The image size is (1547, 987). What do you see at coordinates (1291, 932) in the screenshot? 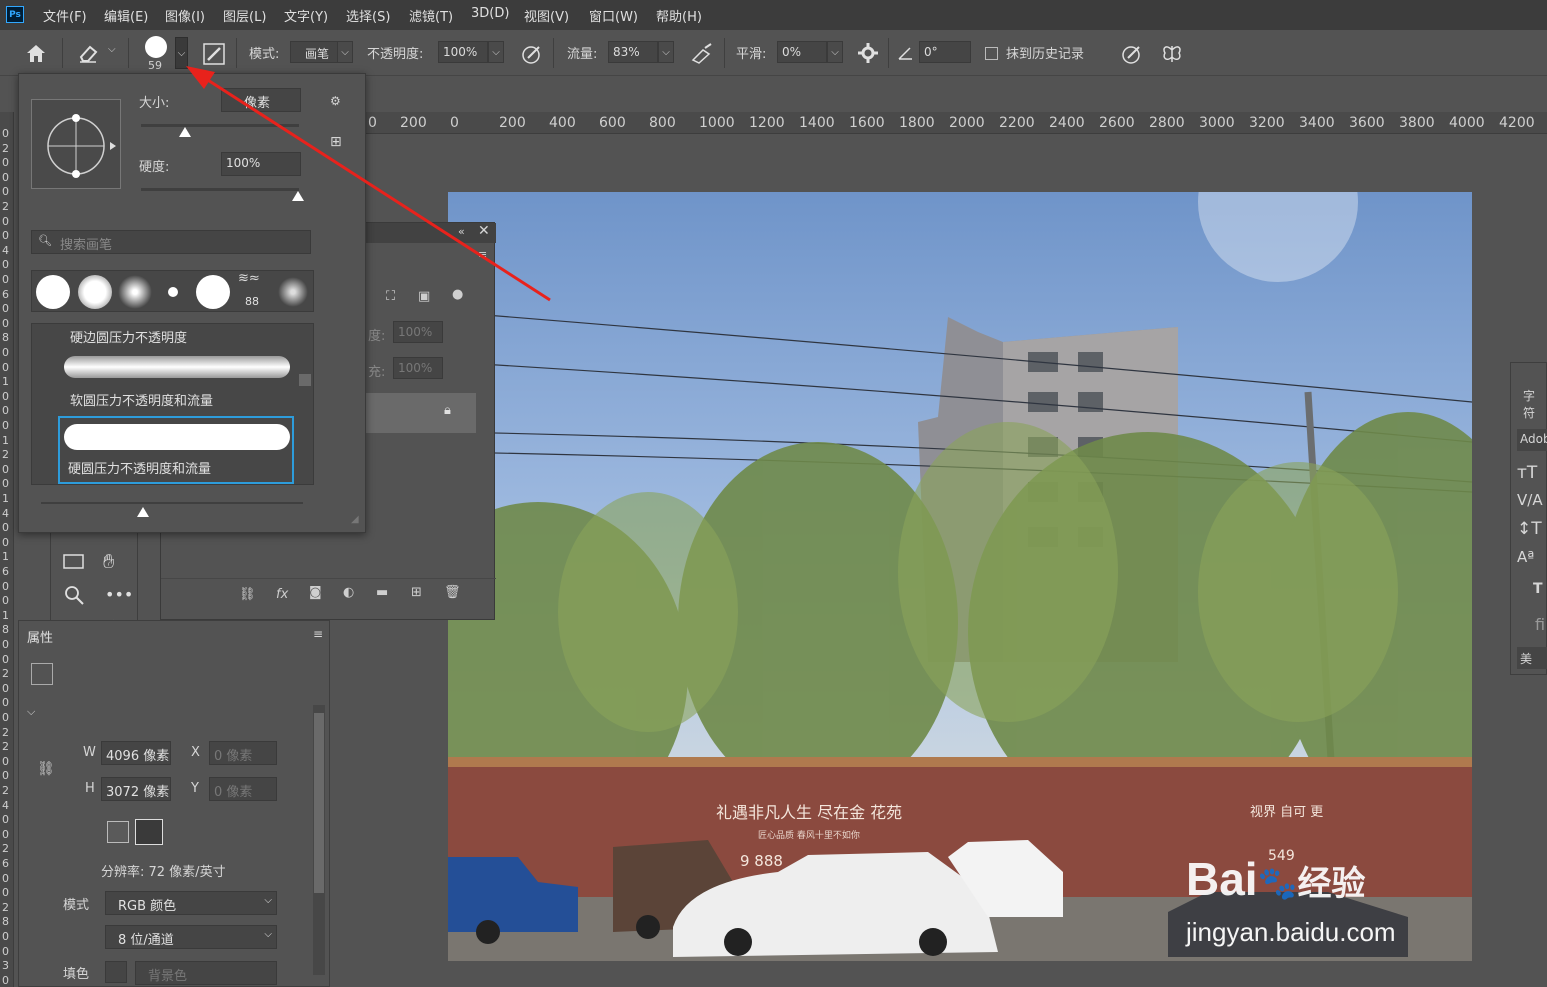
I see `watermark-url: jingyan.baidu.com` at bounding box center [1291, 932].